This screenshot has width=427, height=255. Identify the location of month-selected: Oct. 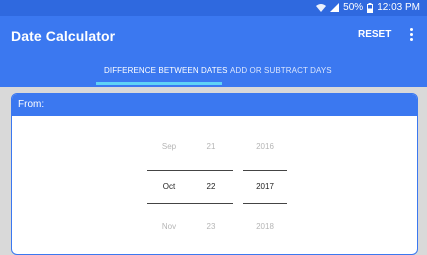
(169, 186).